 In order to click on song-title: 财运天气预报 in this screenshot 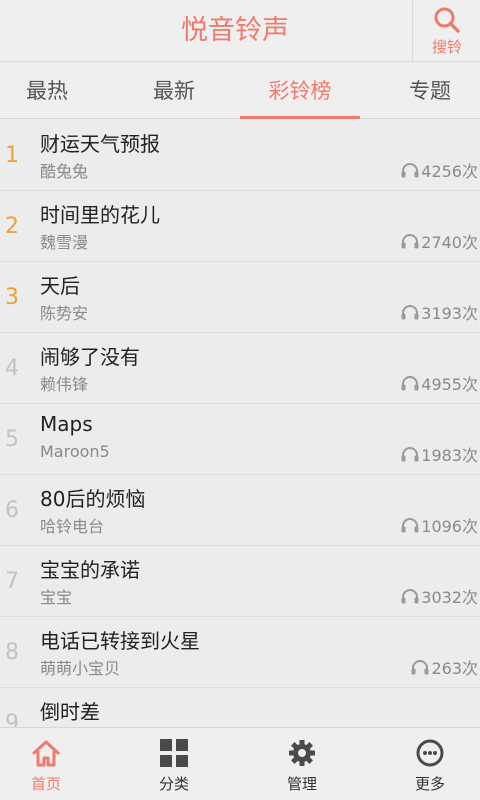, I will do `click(100, 144)`.